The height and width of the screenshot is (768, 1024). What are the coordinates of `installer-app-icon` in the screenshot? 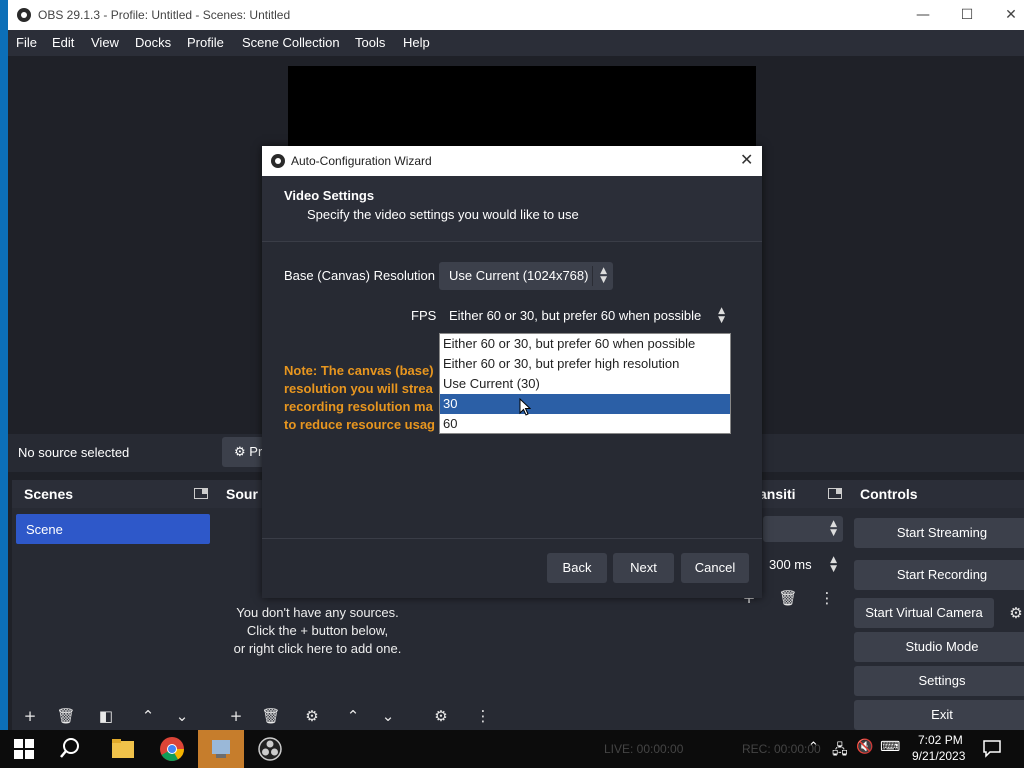 It's located at (221, 749).